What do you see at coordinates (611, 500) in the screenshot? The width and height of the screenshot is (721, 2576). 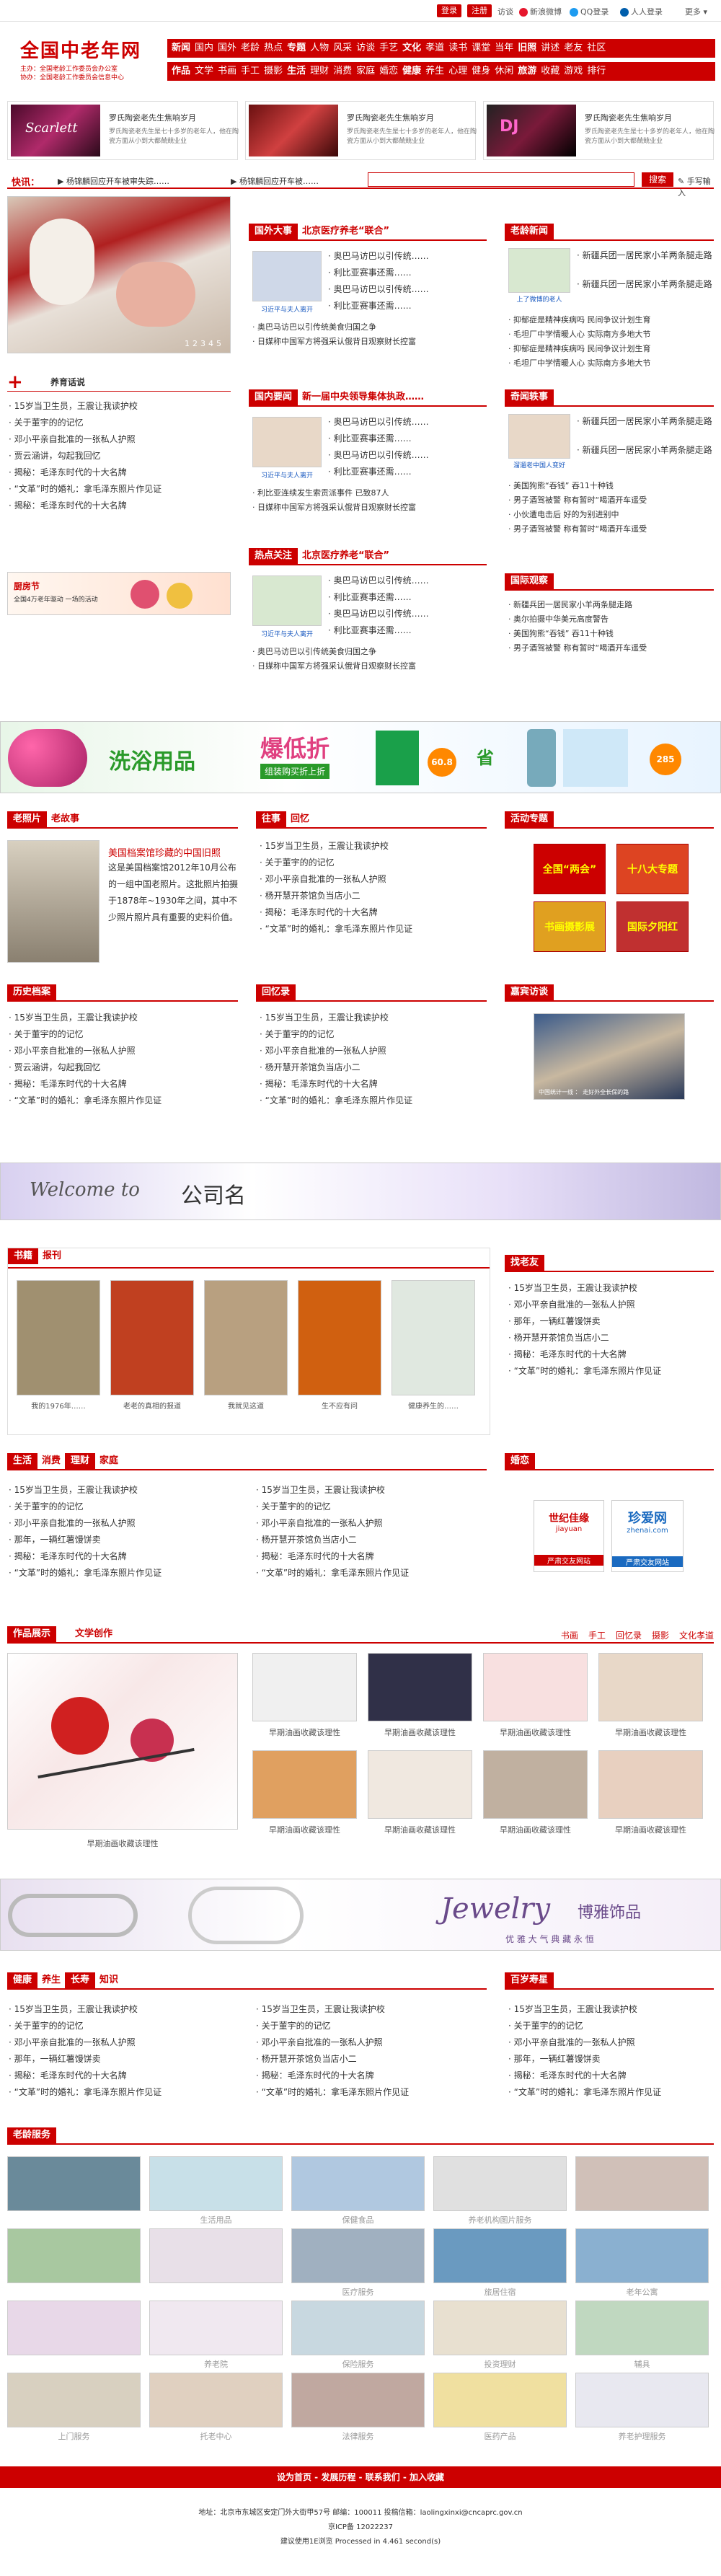 I see `list-item: · 男子酒驾被警 称有暂时“喝酒开车遥受` at bounding box center [611, 500].